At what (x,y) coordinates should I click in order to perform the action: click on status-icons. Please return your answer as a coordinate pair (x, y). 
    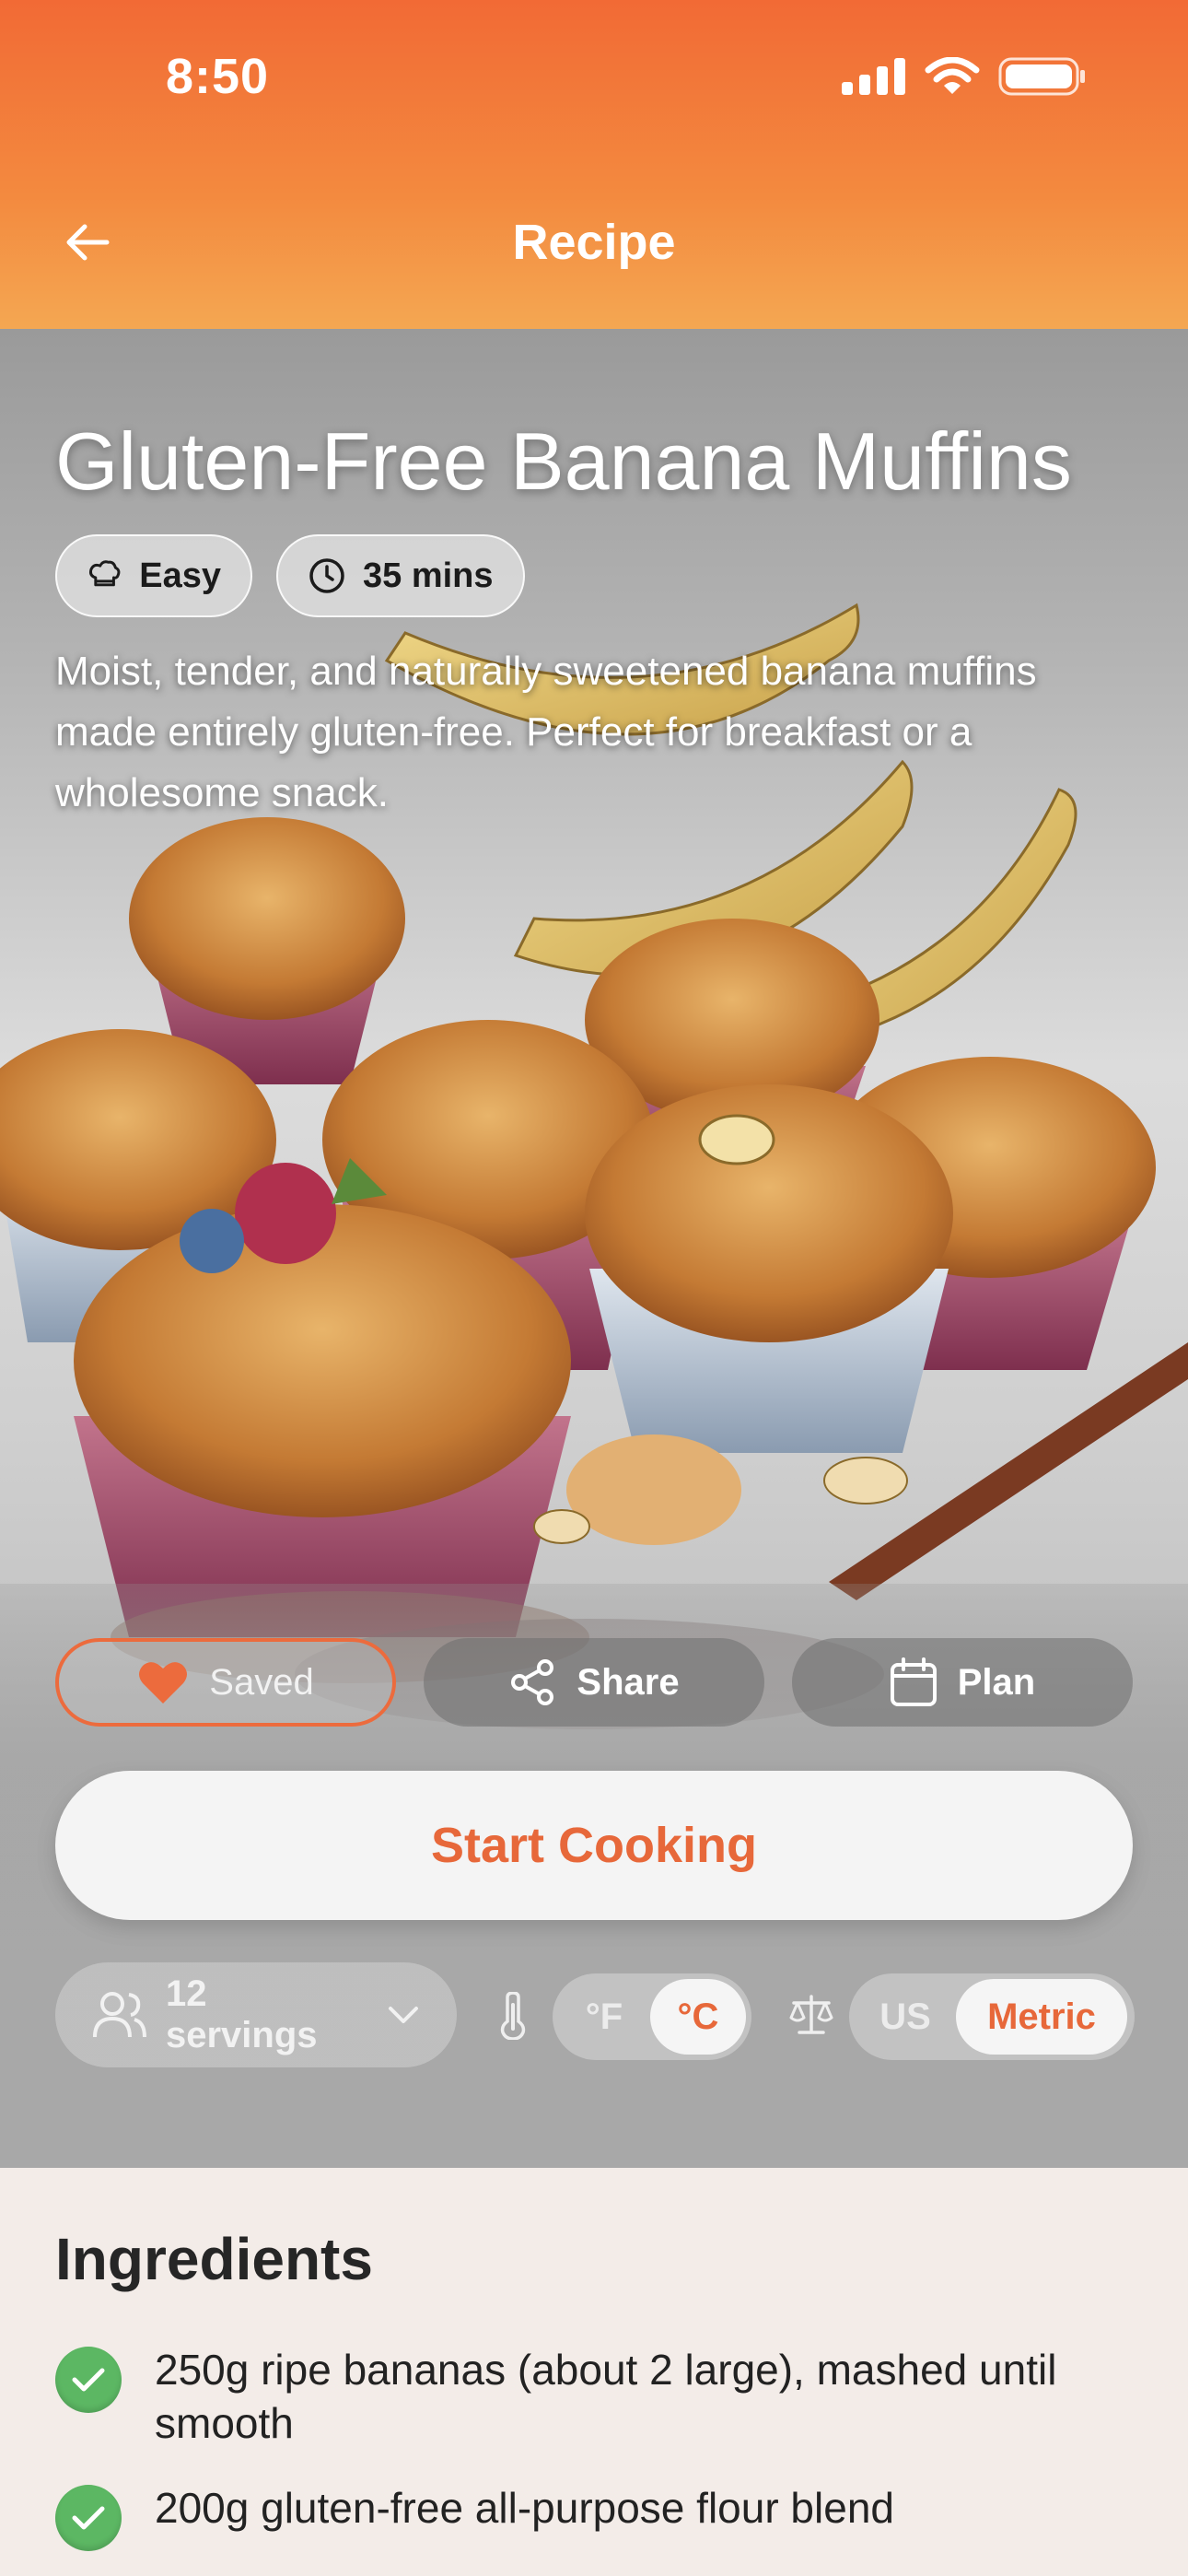
    Looking at the image, I should click on (964, 76).